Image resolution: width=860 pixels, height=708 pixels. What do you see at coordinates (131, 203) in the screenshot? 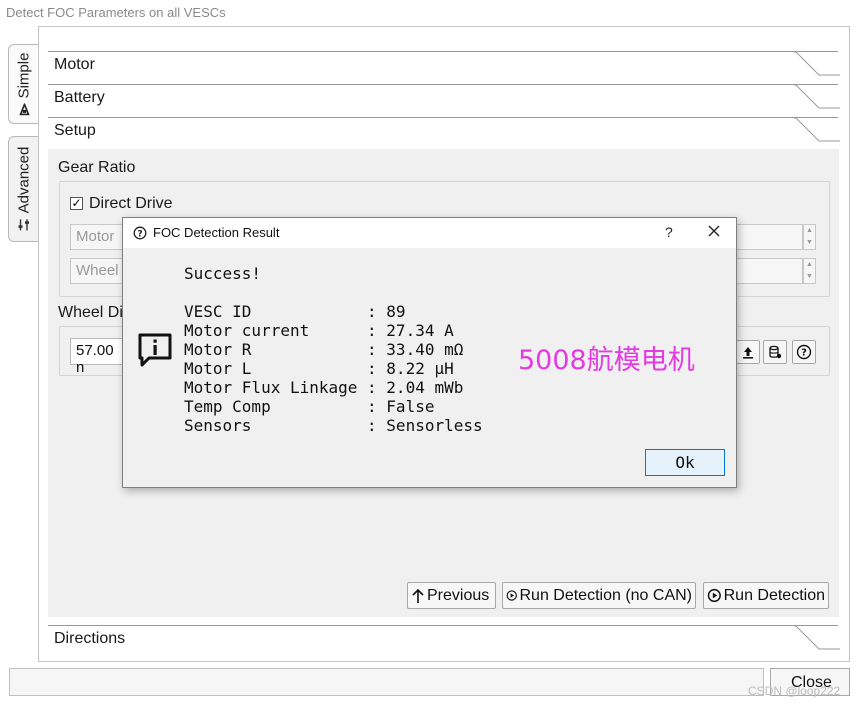
I see `direct-drive-label: Direct Drive` at bounding box center [131, 203].